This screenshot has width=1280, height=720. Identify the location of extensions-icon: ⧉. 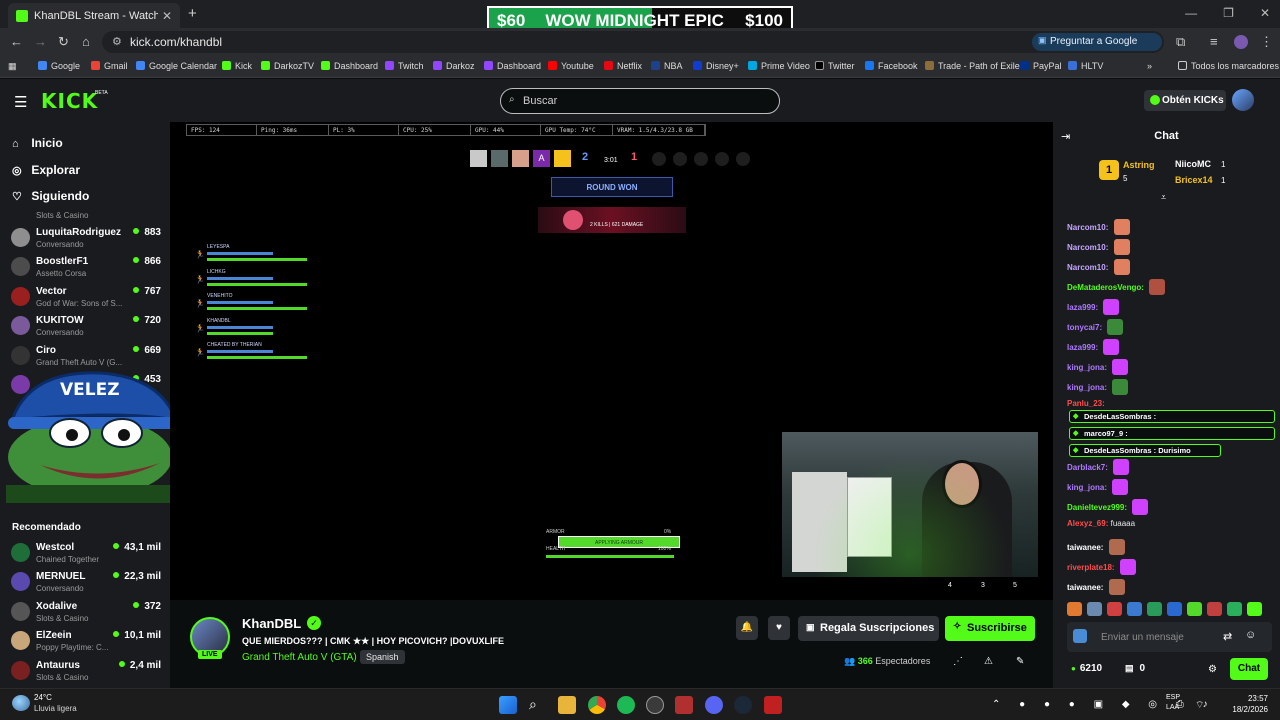
(1180, 42).